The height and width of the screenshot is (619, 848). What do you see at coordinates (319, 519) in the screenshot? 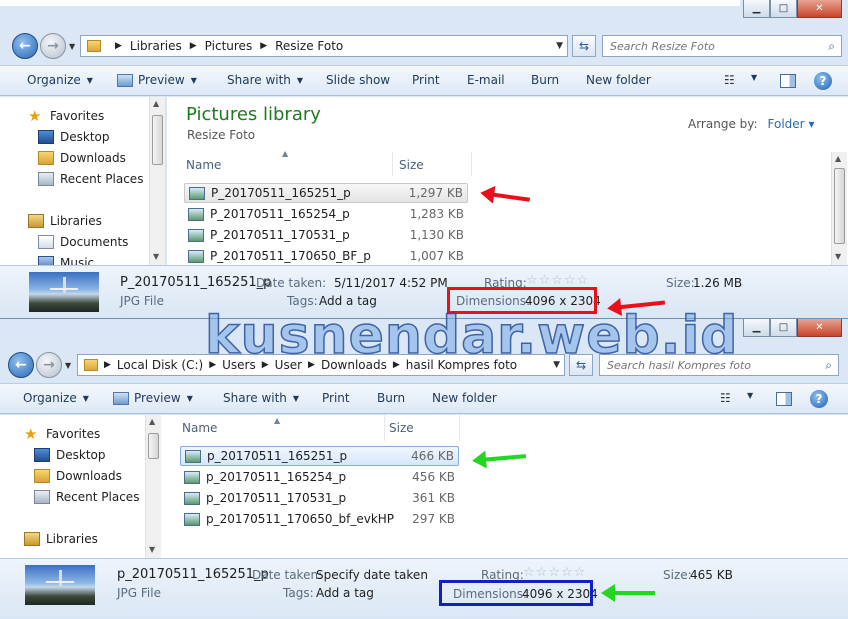
I see `file-row: p_20170511_170650_bf_evkHP 297 KB` at bounding box center [319, 519].